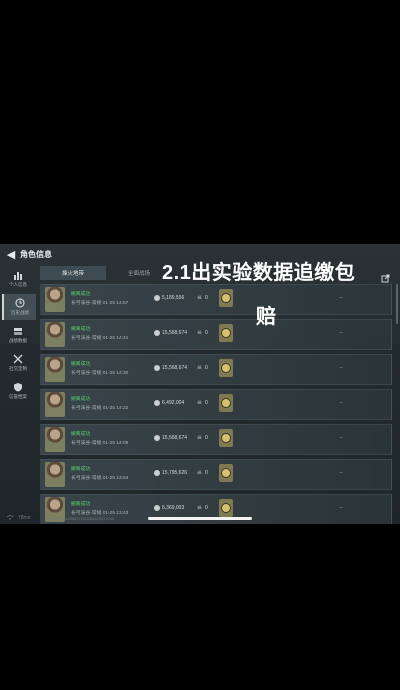  What do you see at coordinates (18, 331) in the screenshot?
I see `stack-icon` at bounding box center [18, 331].